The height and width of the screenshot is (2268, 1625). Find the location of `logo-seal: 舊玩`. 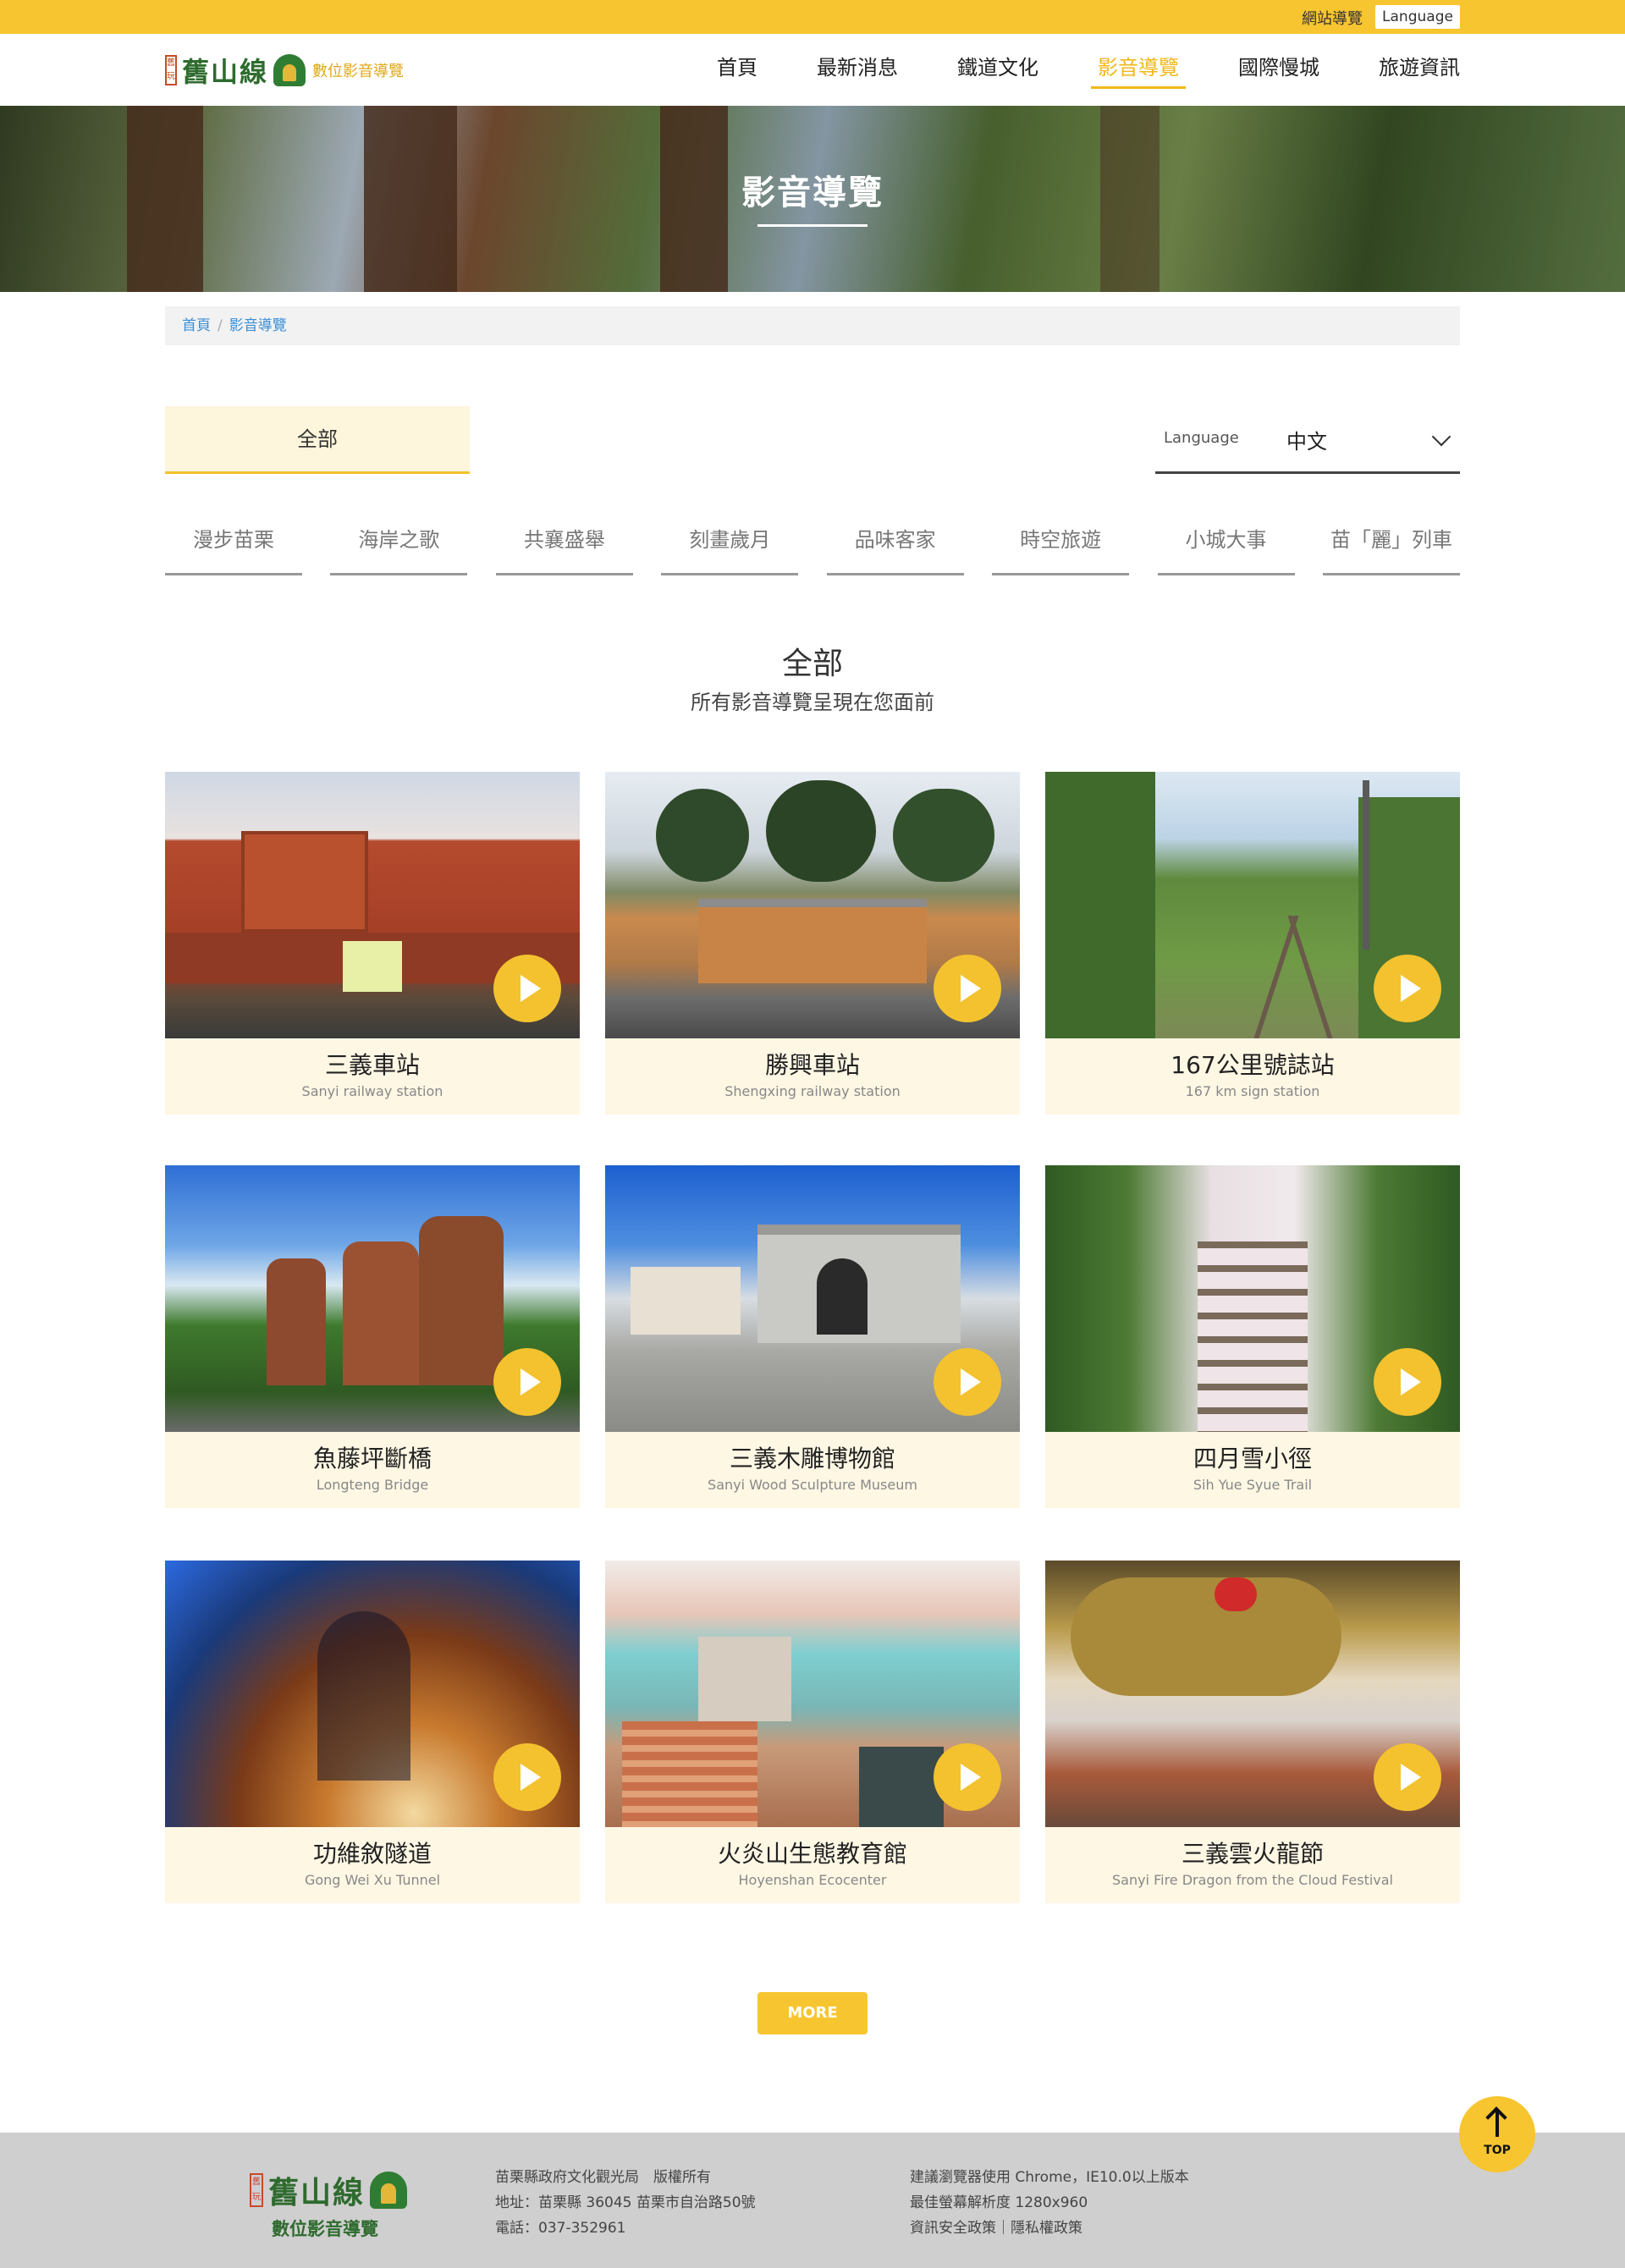

logo-seal: 舊玩 is located at coordinates (171, 70).